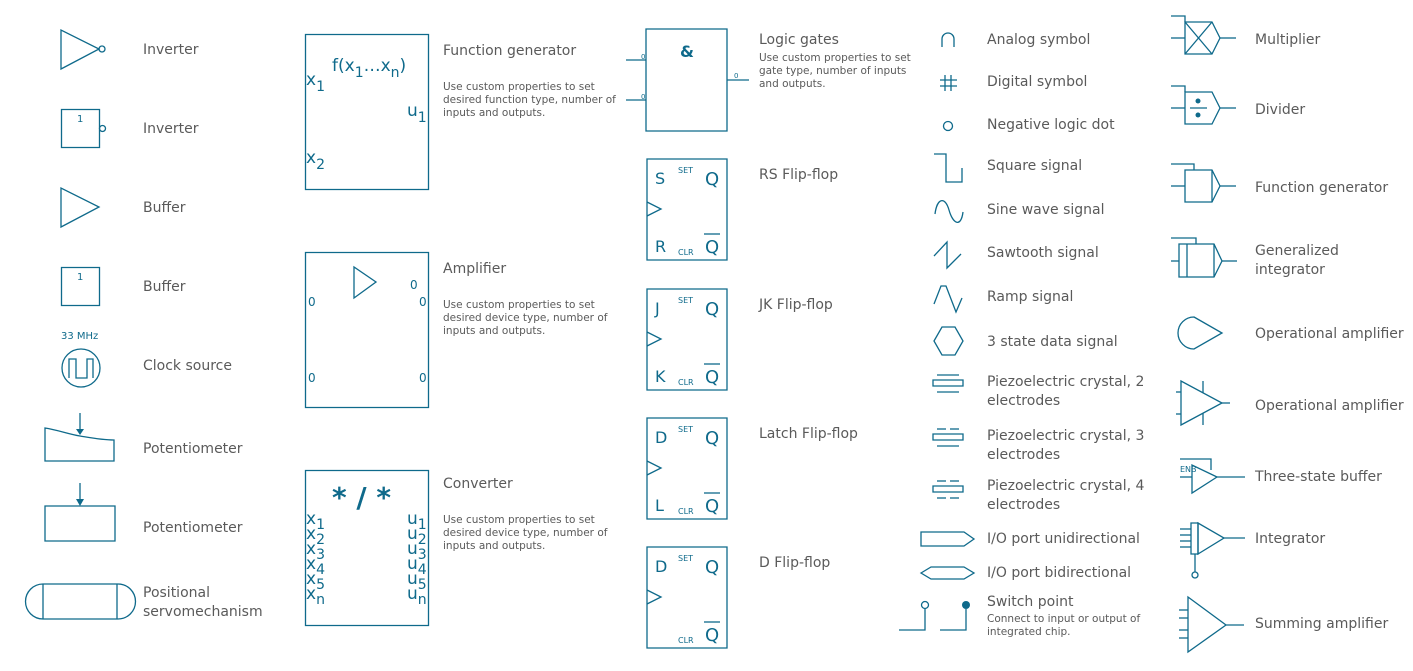  Describe the element at coordinates (1205, 35) in the screenshot. I see `multiplier-icon` at that location.